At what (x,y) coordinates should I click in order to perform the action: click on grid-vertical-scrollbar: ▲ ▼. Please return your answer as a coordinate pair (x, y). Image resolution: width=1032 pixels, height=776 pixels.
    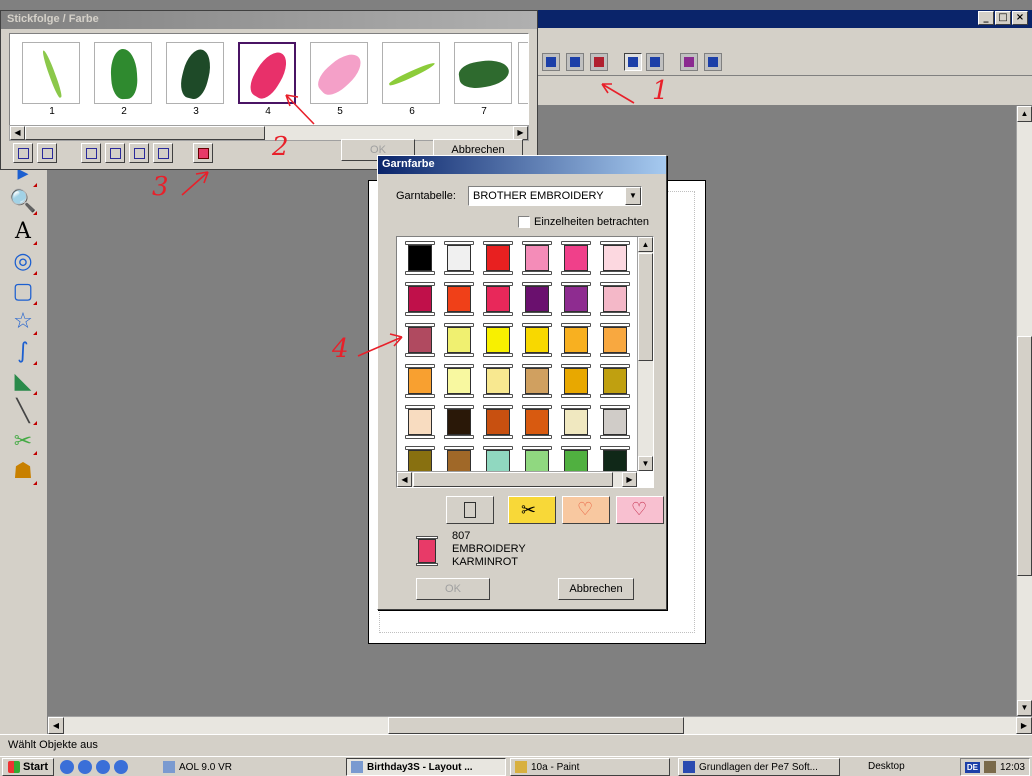
    Looking at the image, I should click on (645, 354).